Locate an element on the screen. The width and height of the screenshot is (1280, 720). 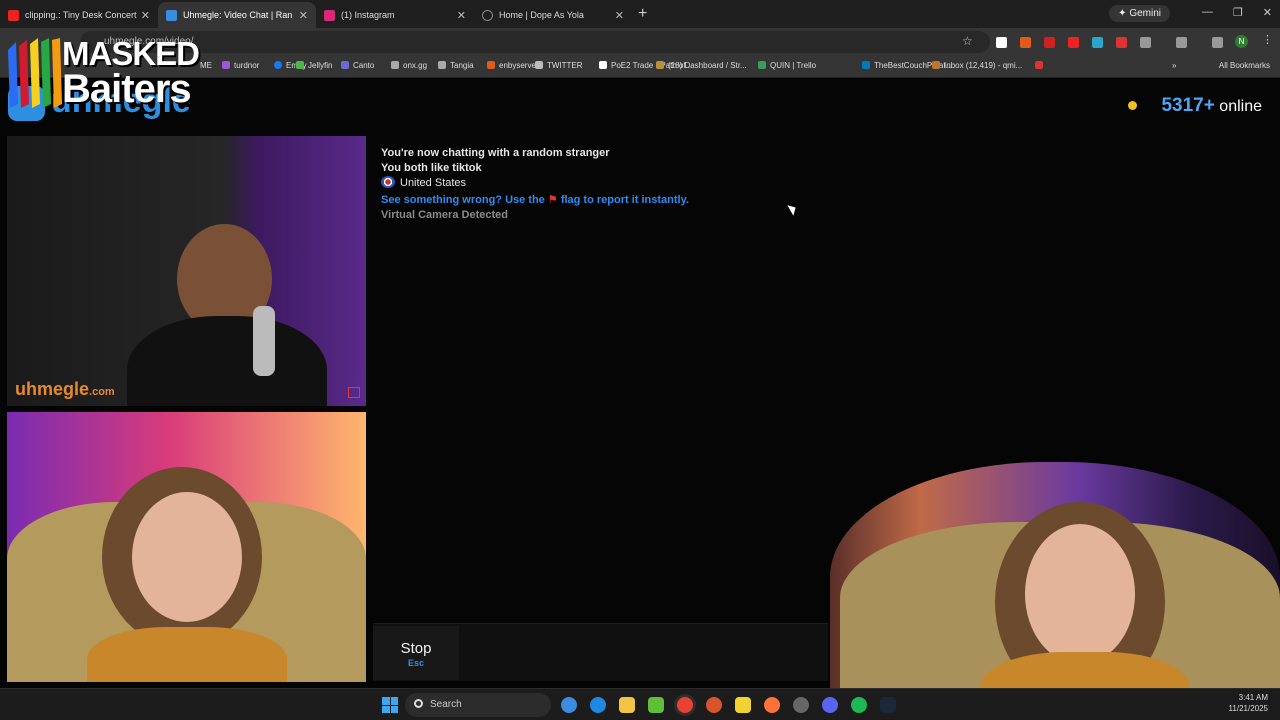
bookmark-item: ME is located at coordinates (206, 65).